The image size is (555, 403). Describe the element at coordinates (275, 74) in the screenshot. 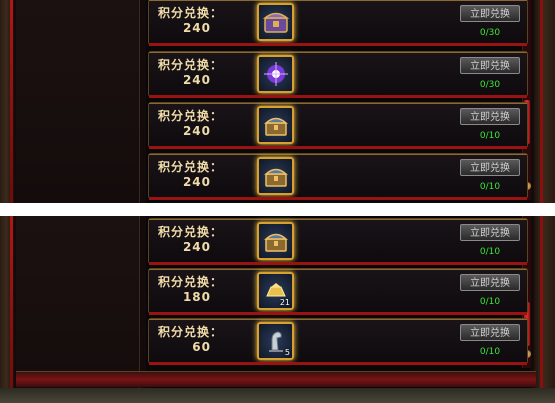

I see `violet-orb-icon` at that location.